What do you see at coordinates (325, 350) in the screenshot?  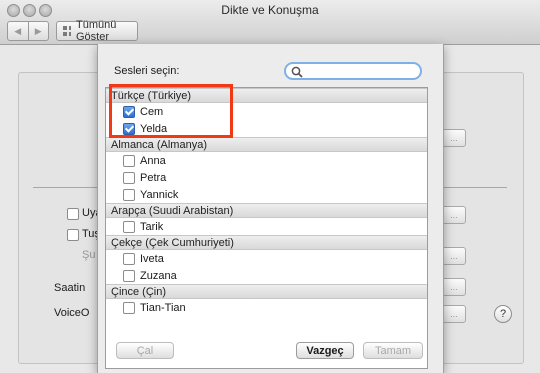 I see `cancel-button: Vazgeç` at bounding box center [325, 350].